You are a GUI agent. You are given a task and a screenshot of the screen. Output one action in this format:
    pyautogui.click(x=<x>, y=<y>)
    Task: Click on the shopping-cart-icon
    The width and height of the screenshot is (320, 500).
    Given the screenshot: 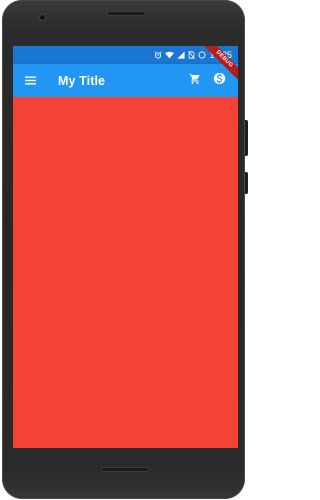 What is the action you would take?
    pyautogui.click(x=195, y=81)
    